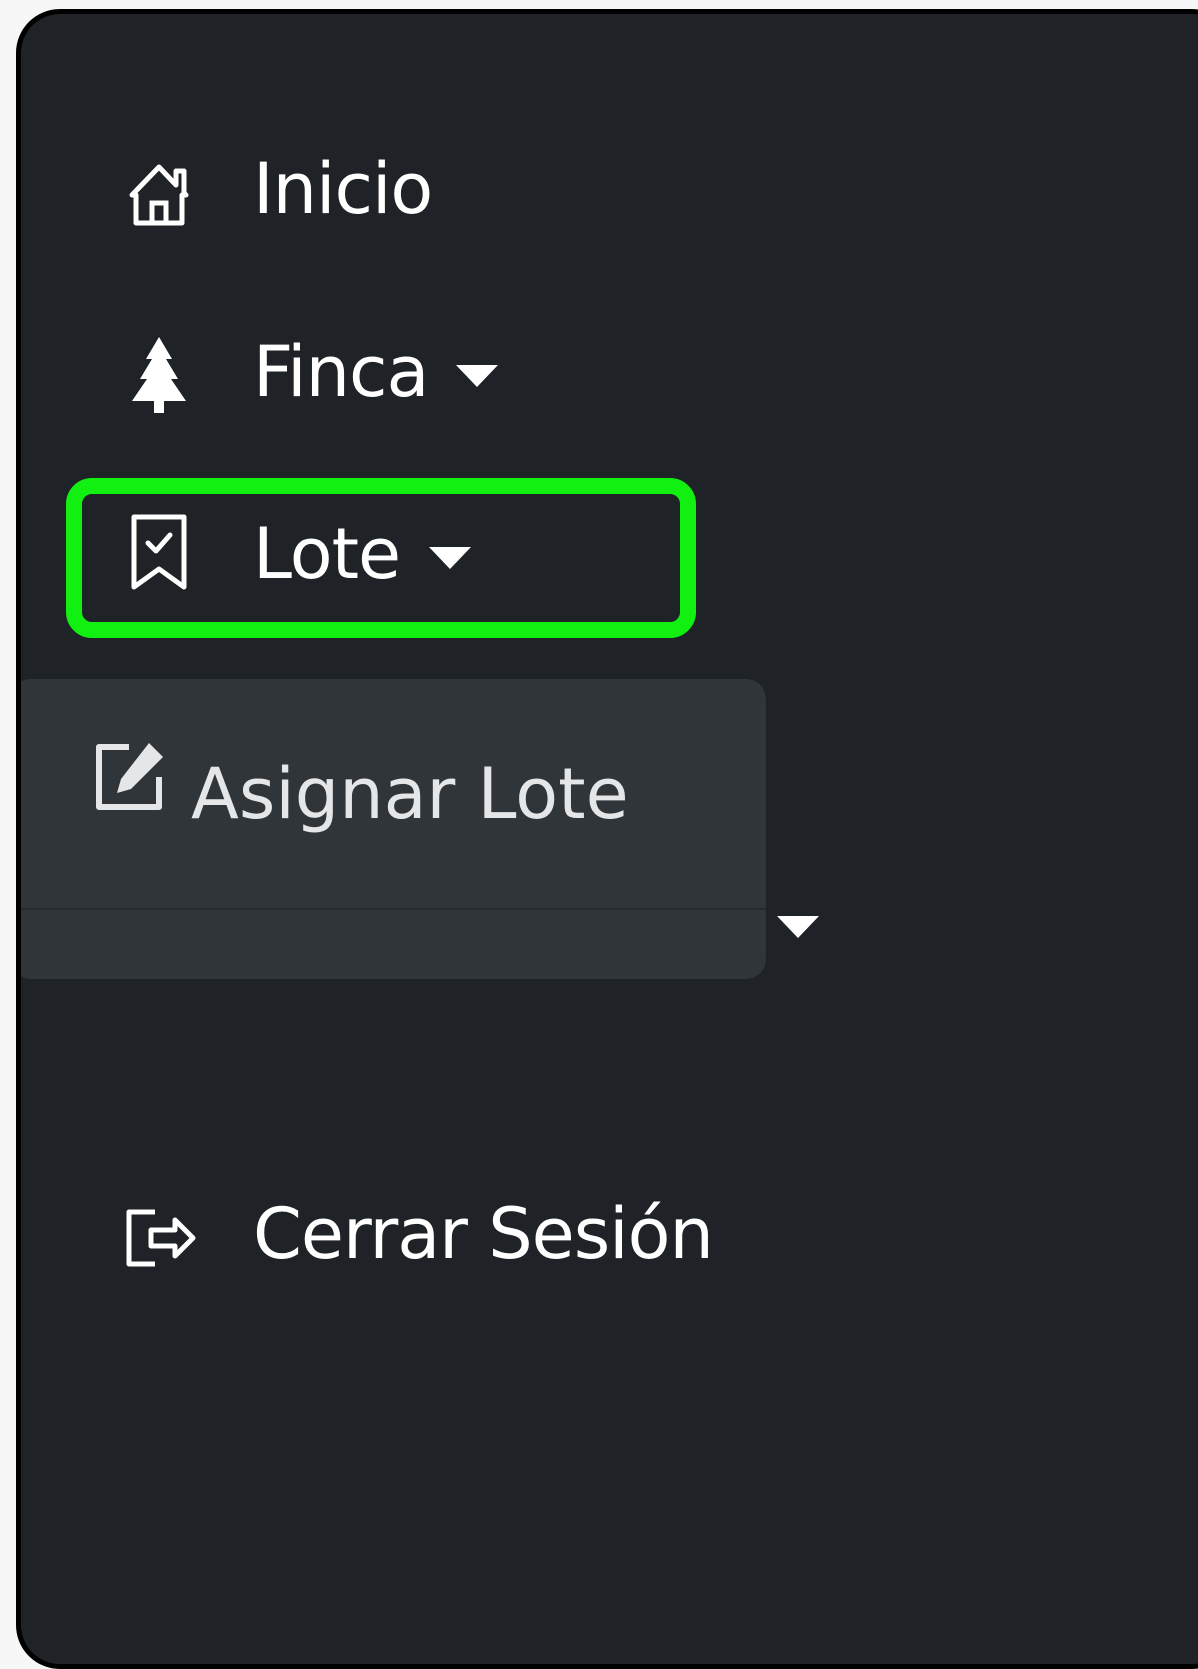  I want to click on sidebar-item-lote: Lote, so click(281, 559).